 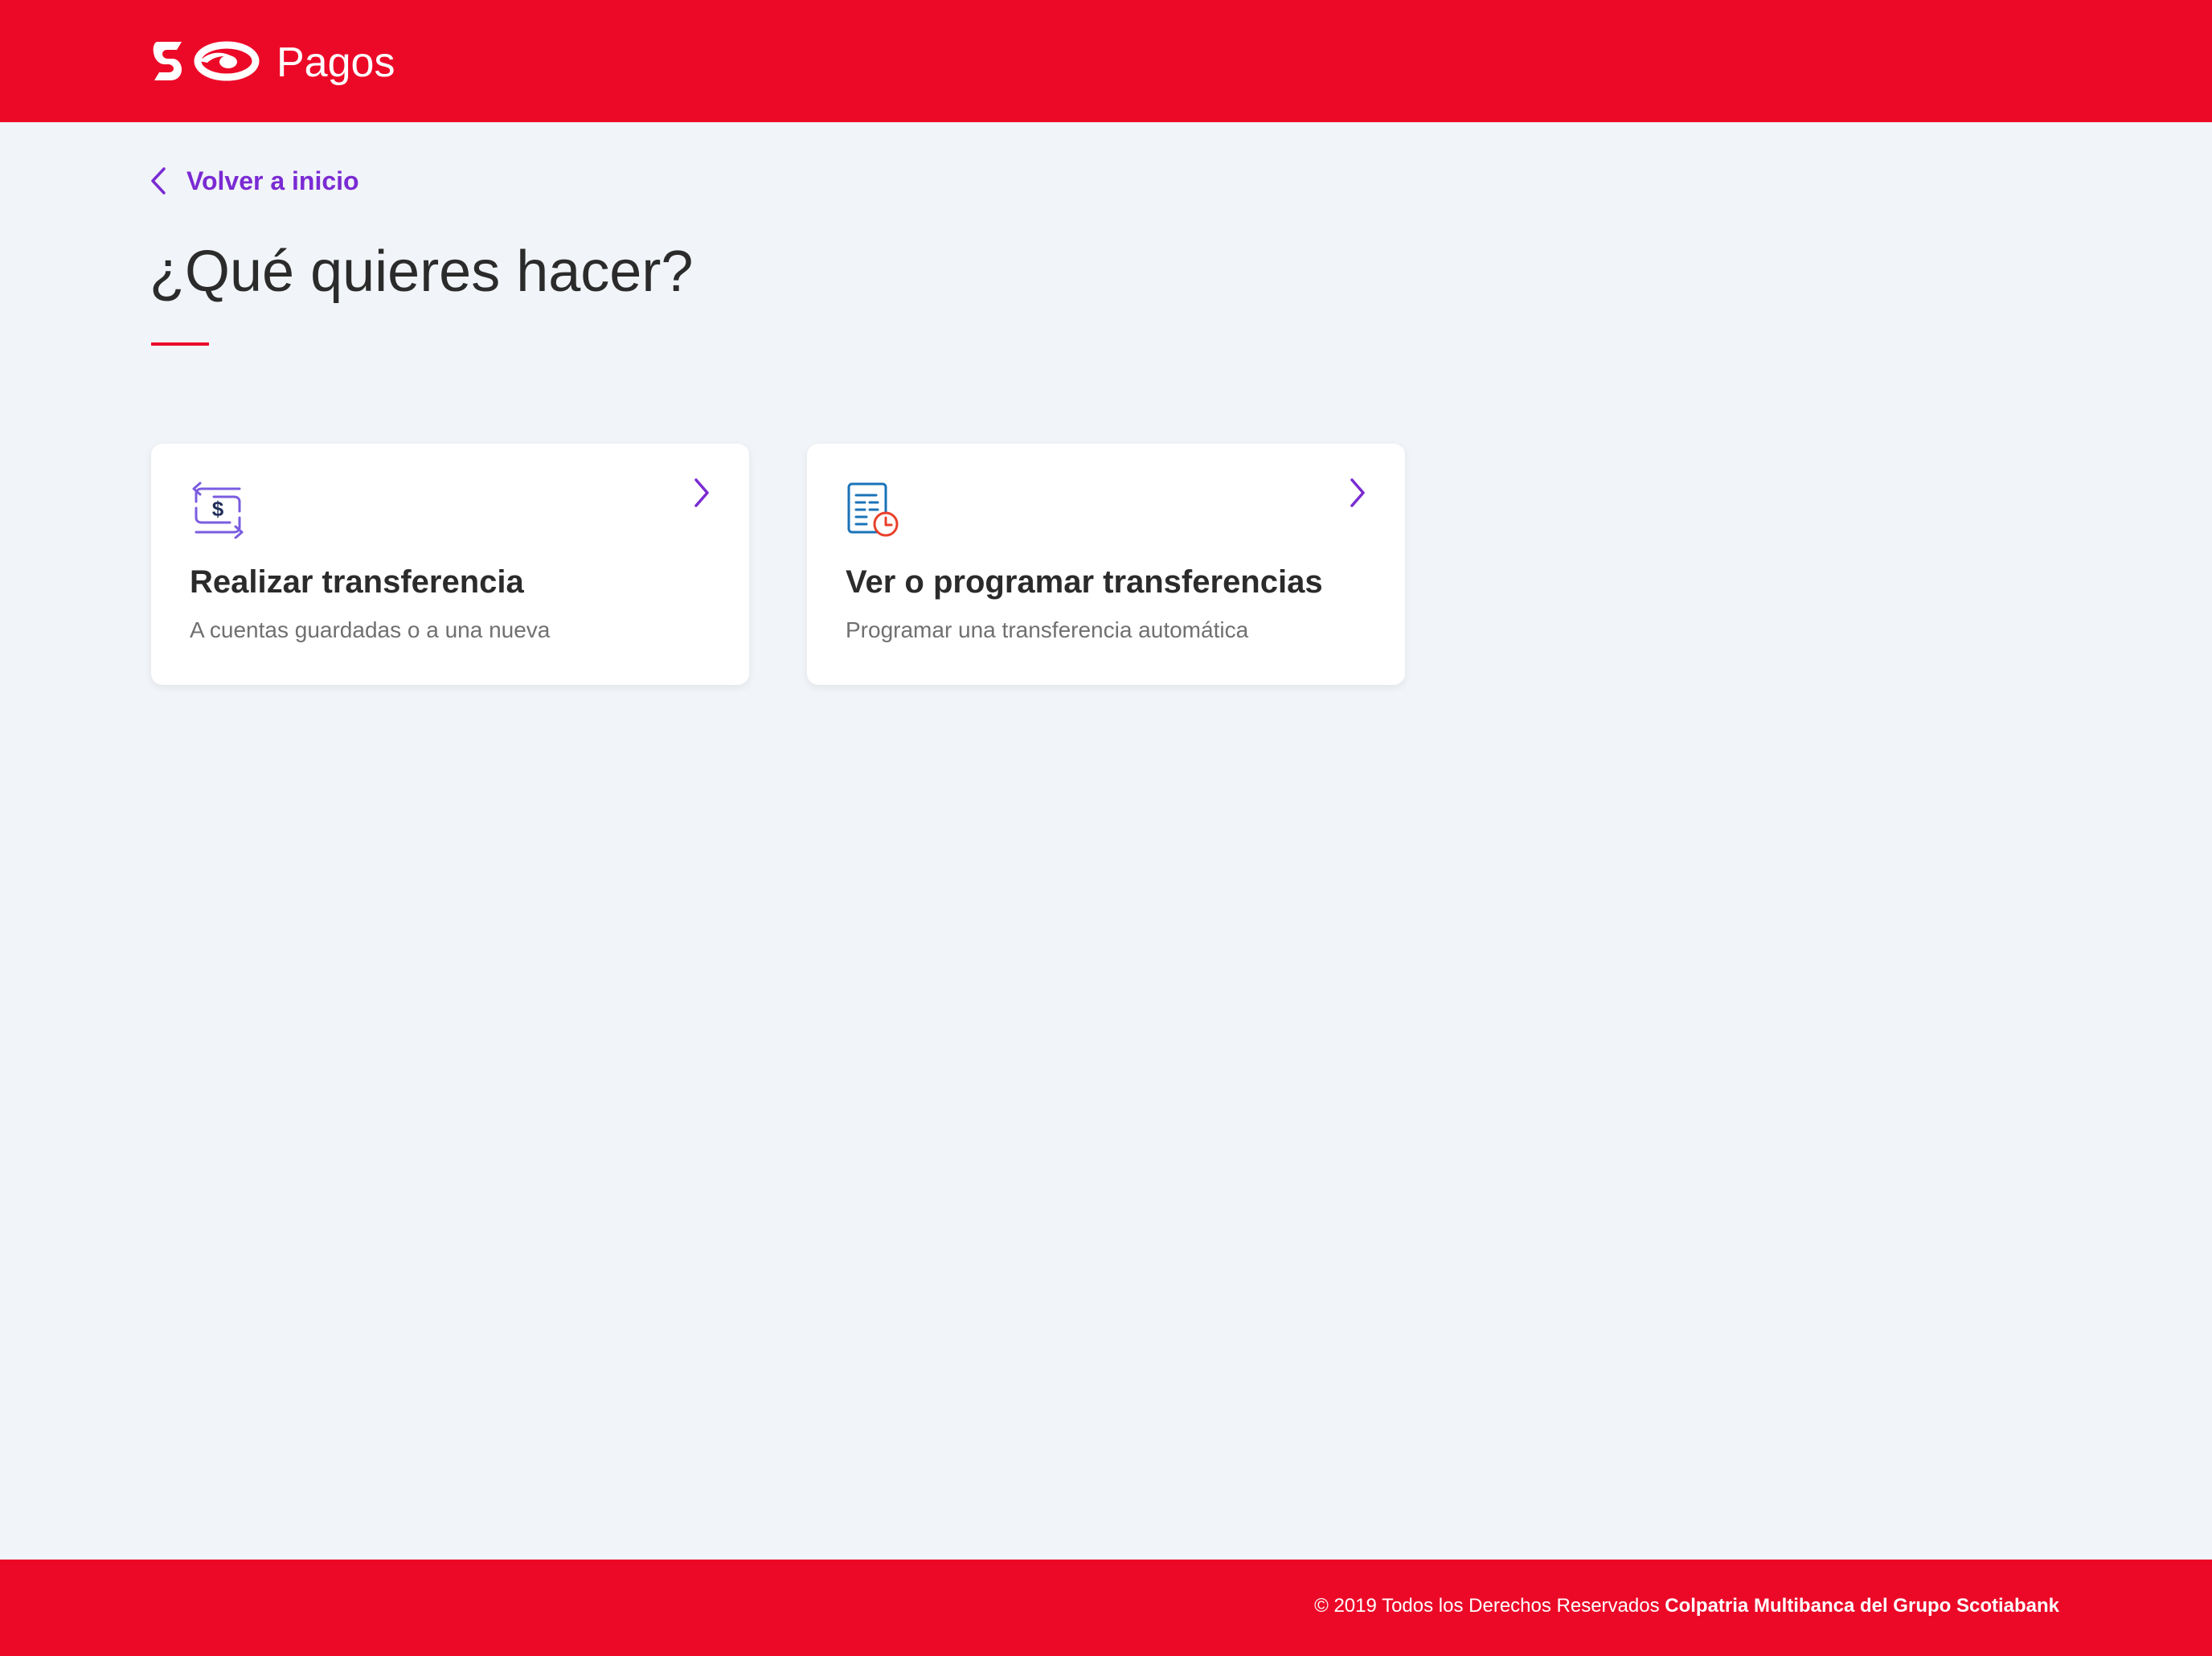 I want to click on transfer-money-icon: $, so click(x=218, y=510).